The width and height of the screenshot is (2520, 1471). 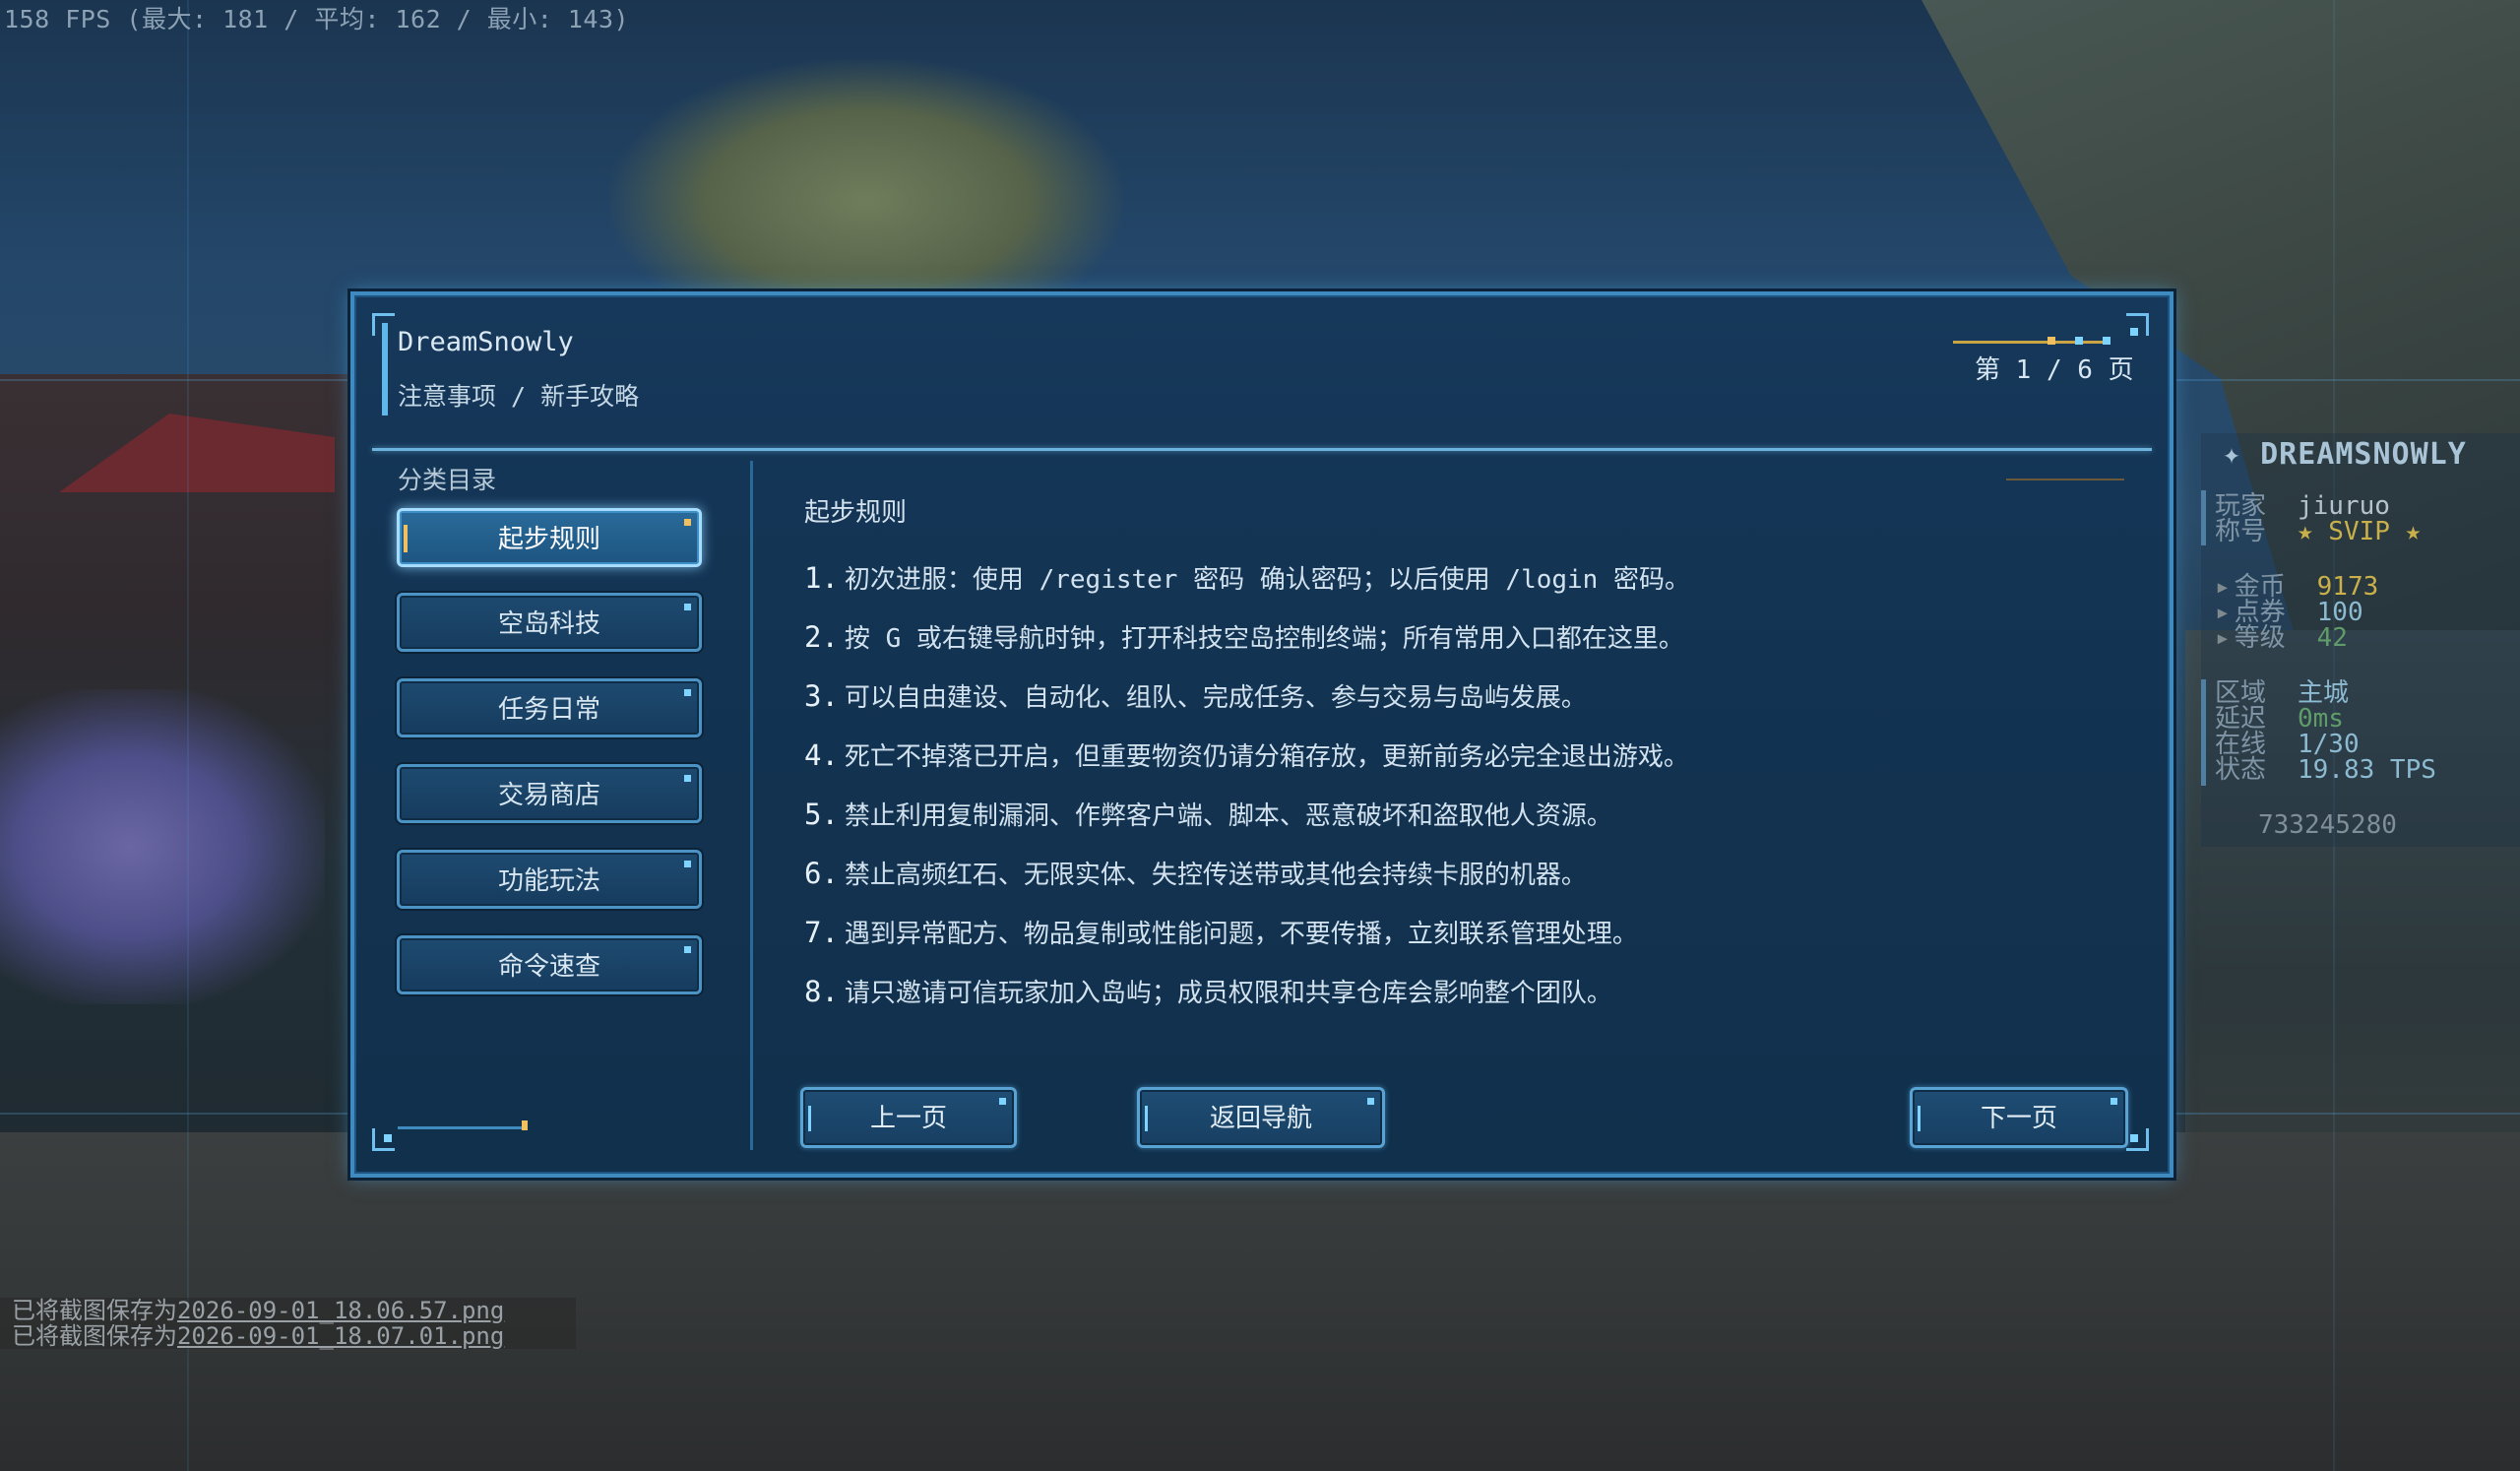 I want to click on scoreboard-row-rank: 称号 ★ SVIP ★, so click(x=2318, y=531).